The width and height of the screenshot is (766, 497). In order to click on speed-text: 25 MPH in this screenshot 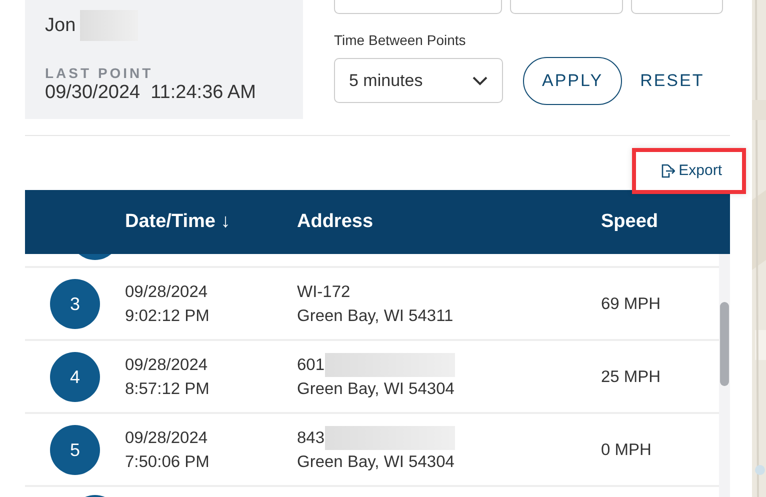, I will do `click(631, 377)`.